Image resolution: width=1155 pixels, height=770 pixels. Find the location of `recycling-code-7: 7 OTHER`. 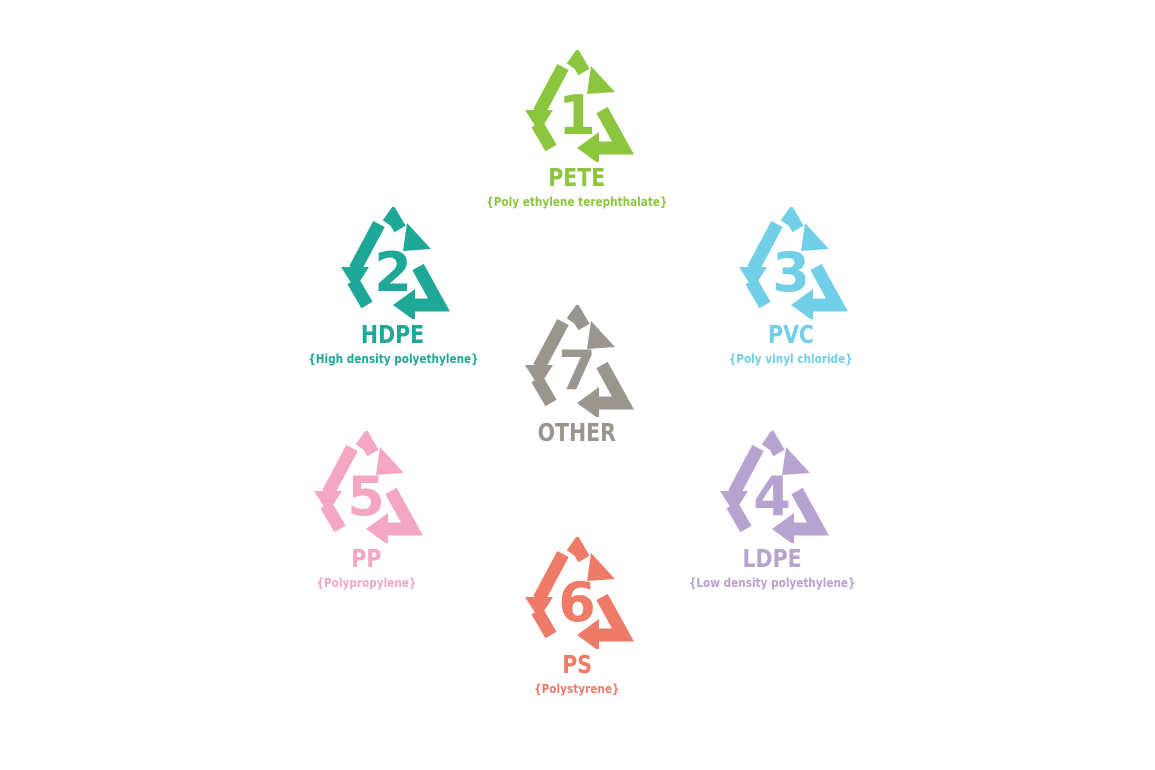

recycling-code-7: 7 OTHER is located at coordinates (577, 376).